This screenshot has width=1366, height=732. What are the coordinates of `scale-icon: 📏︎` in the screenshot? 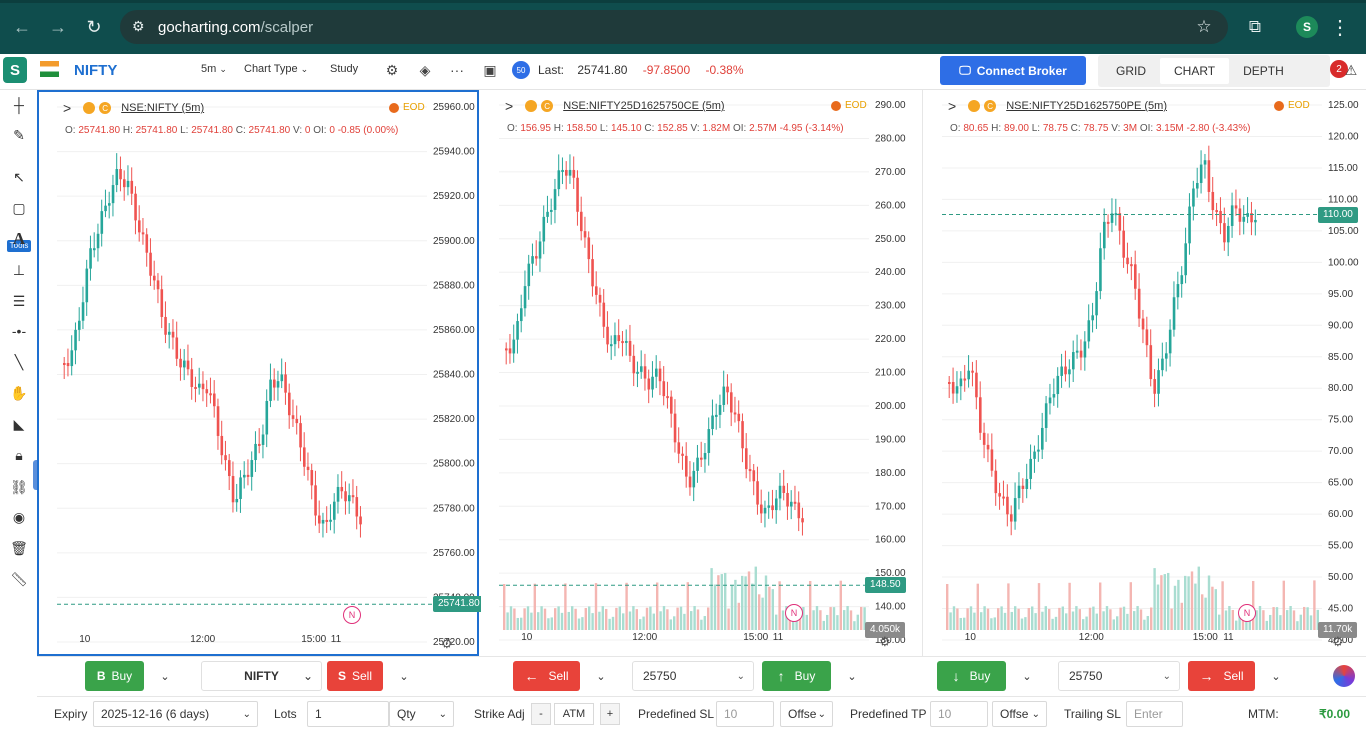 It's located at (19, 579).